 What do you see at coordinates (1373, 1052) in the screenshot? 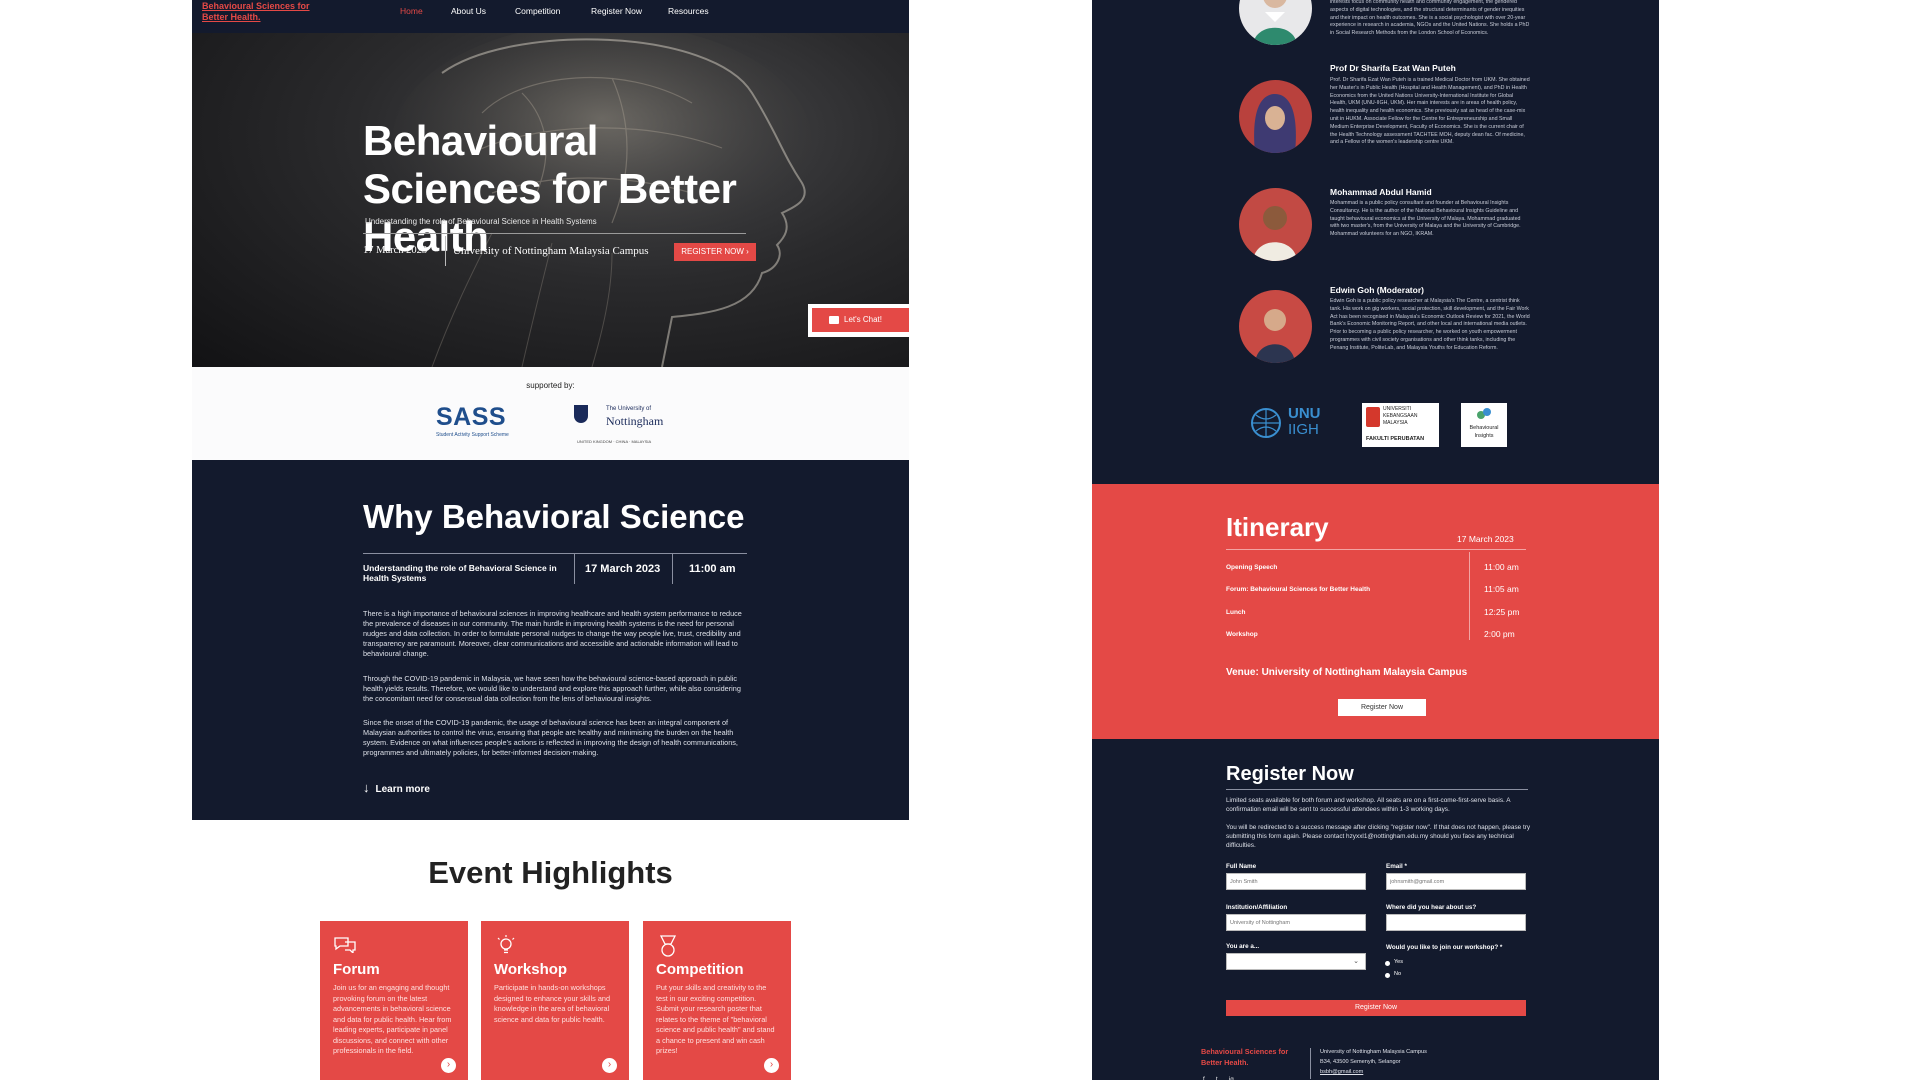
I see `footer-address-line1: University of Nottingham Malaysia Campus` at bounding box center [1373, 1052].